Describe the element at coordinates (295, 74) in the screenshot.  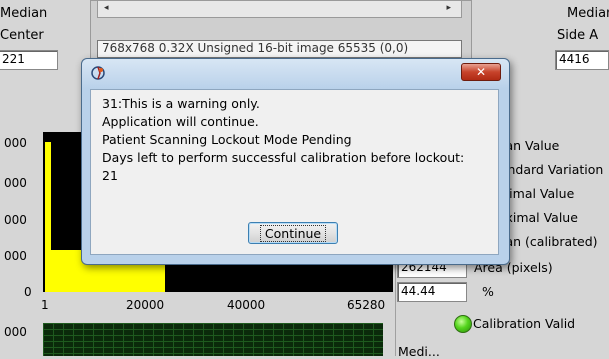
I see `dialog-titlebar: ✕` at that location.